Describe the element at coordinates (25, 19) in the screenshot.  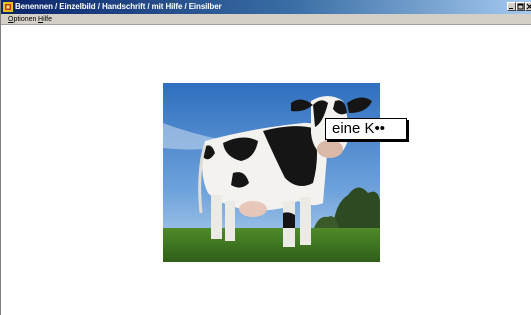
I see `menu-optionen-label: ptionen` at that location.